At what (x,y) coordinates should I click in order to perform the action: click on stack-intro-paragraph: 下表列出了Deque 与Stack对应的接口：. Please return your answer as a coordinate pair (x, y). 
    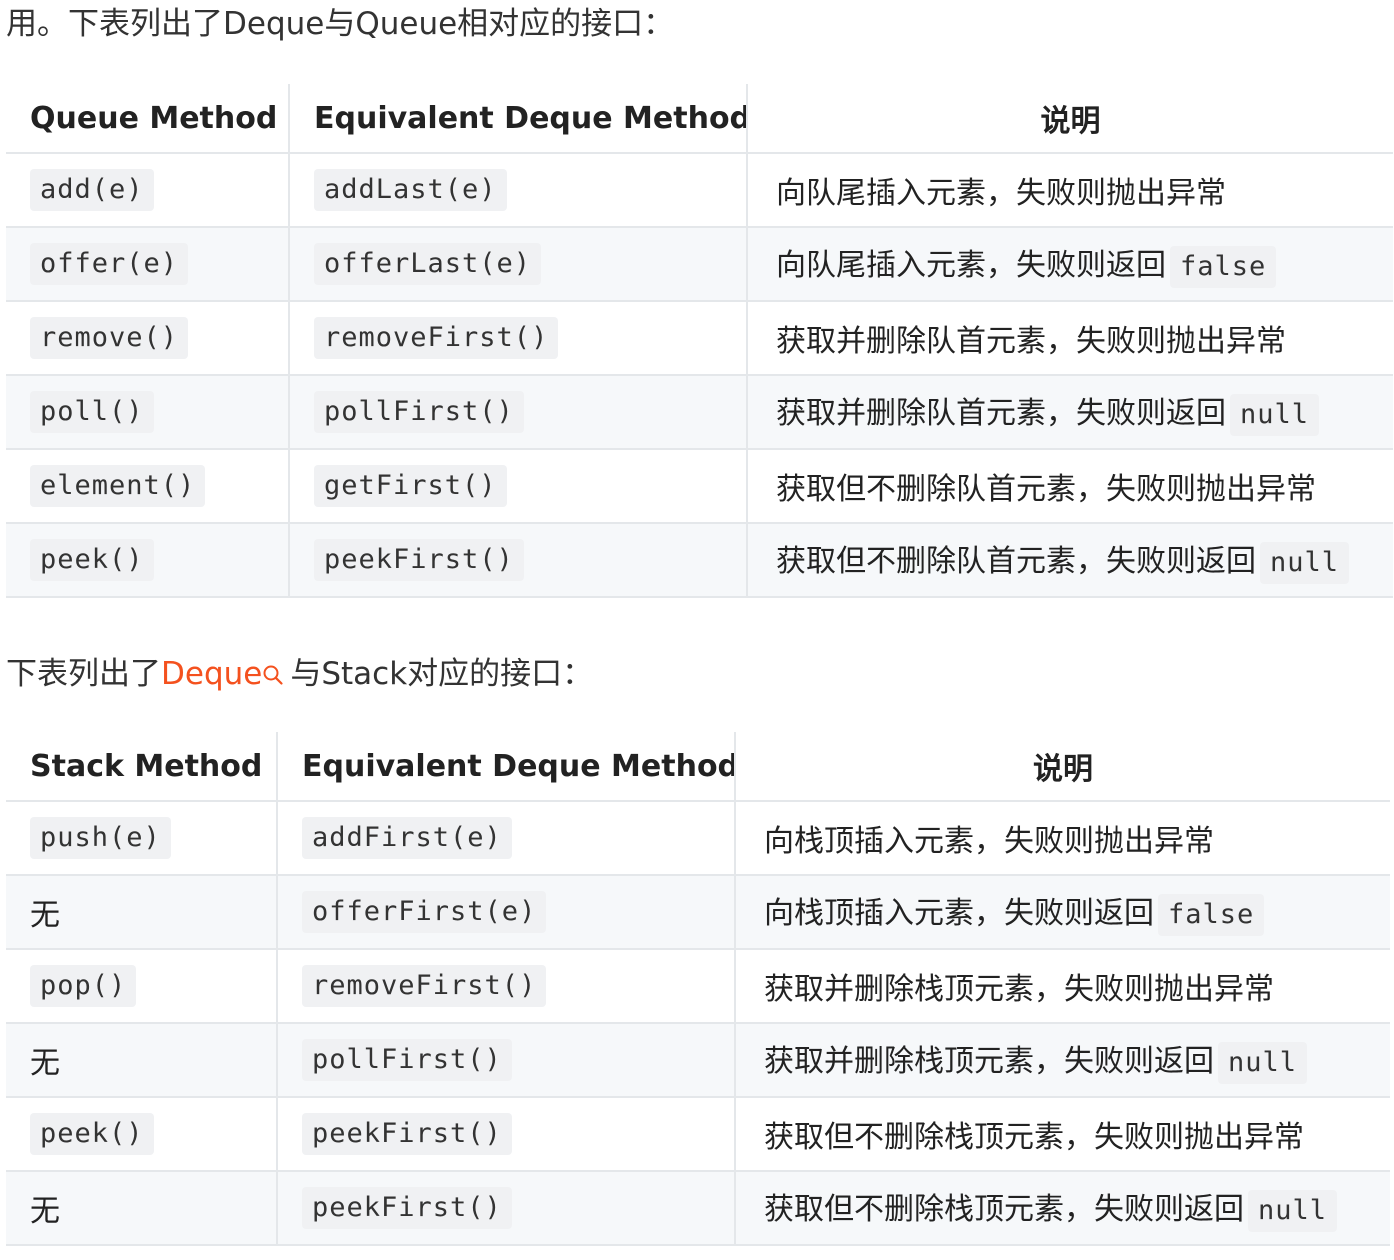
    Looking at the image, I should click on (299, 675).